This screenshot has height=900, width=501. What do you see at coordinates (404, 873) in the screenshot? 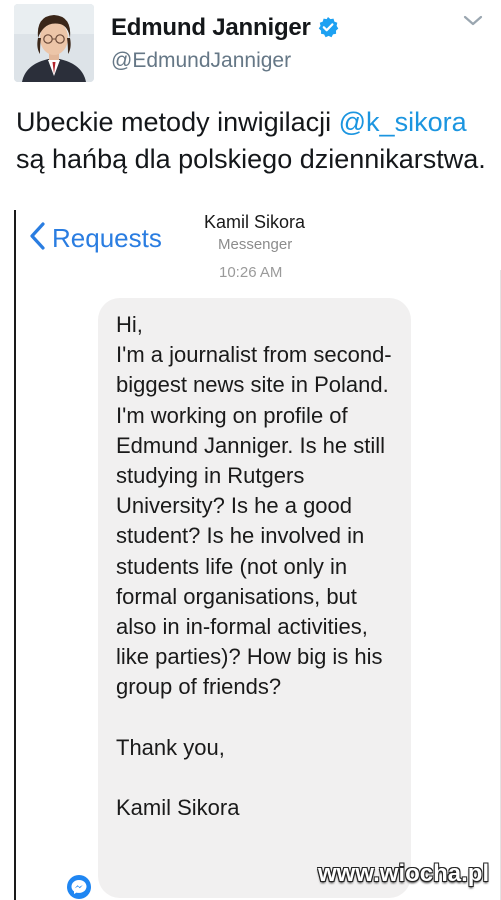
I see `watermark: www.wiocha.pl` at bounding box center [404, 873].